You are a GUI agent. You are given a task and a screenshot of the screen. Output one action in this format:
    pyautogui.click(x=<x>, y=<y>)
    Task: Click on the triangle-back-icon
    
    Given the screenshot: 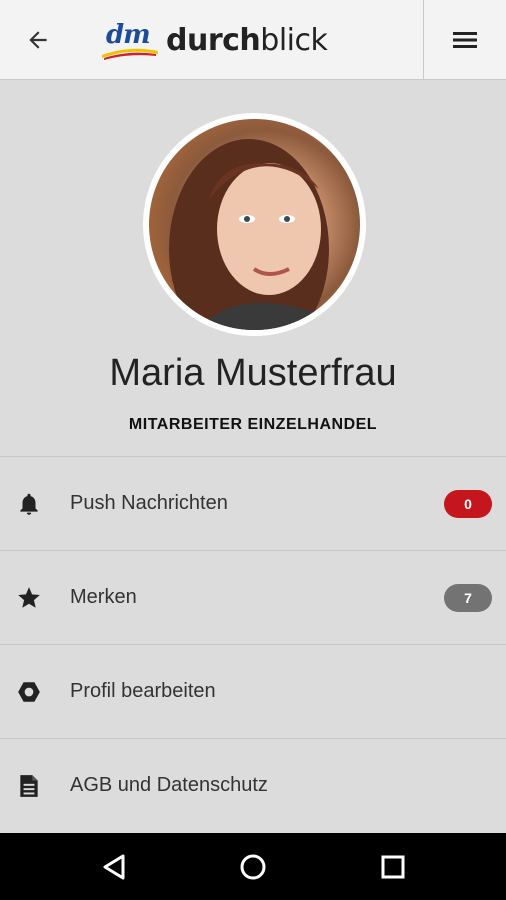 What is the action you would take?
    pyautogui.click(x=114, y=866)
    